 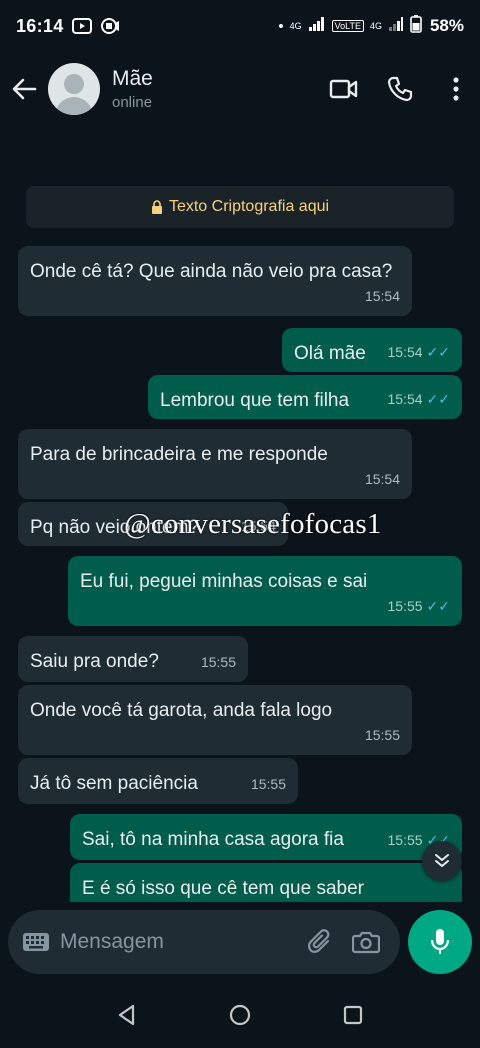 What do you see at coordinates (181, 710) in the screenshot?
I see `message-text: Onde você tá garota, anda fala logo` at bounding box center [181, 710].